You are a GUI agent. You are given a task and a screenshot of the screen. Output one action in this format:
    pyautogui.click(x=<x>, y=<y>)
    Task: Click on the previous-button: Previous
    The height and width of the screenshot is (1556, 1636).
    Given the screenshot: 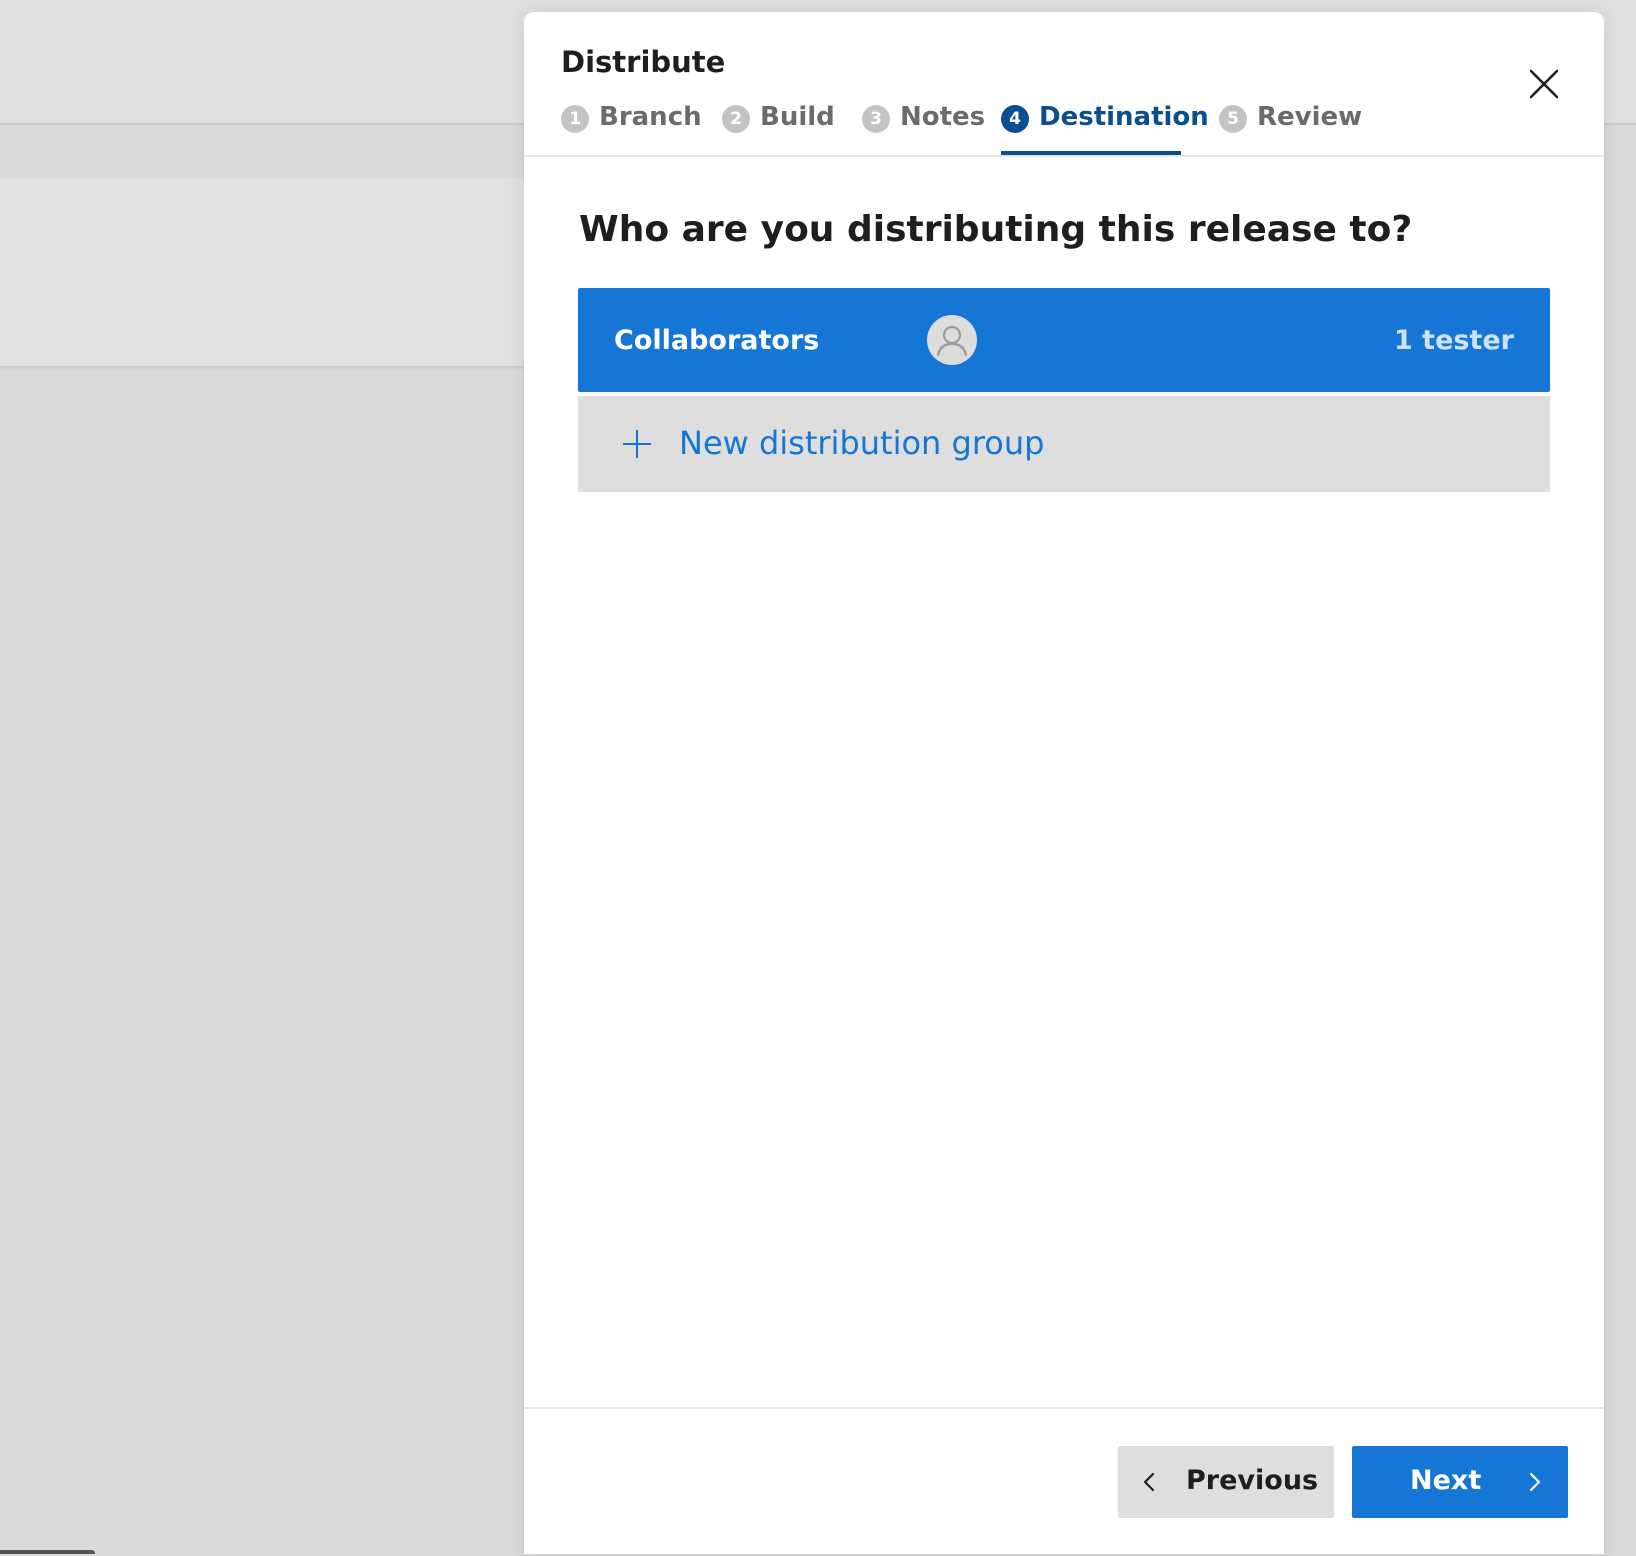 What is the action you would take?
    pyautogui.click(x=1226, y=1482)
    